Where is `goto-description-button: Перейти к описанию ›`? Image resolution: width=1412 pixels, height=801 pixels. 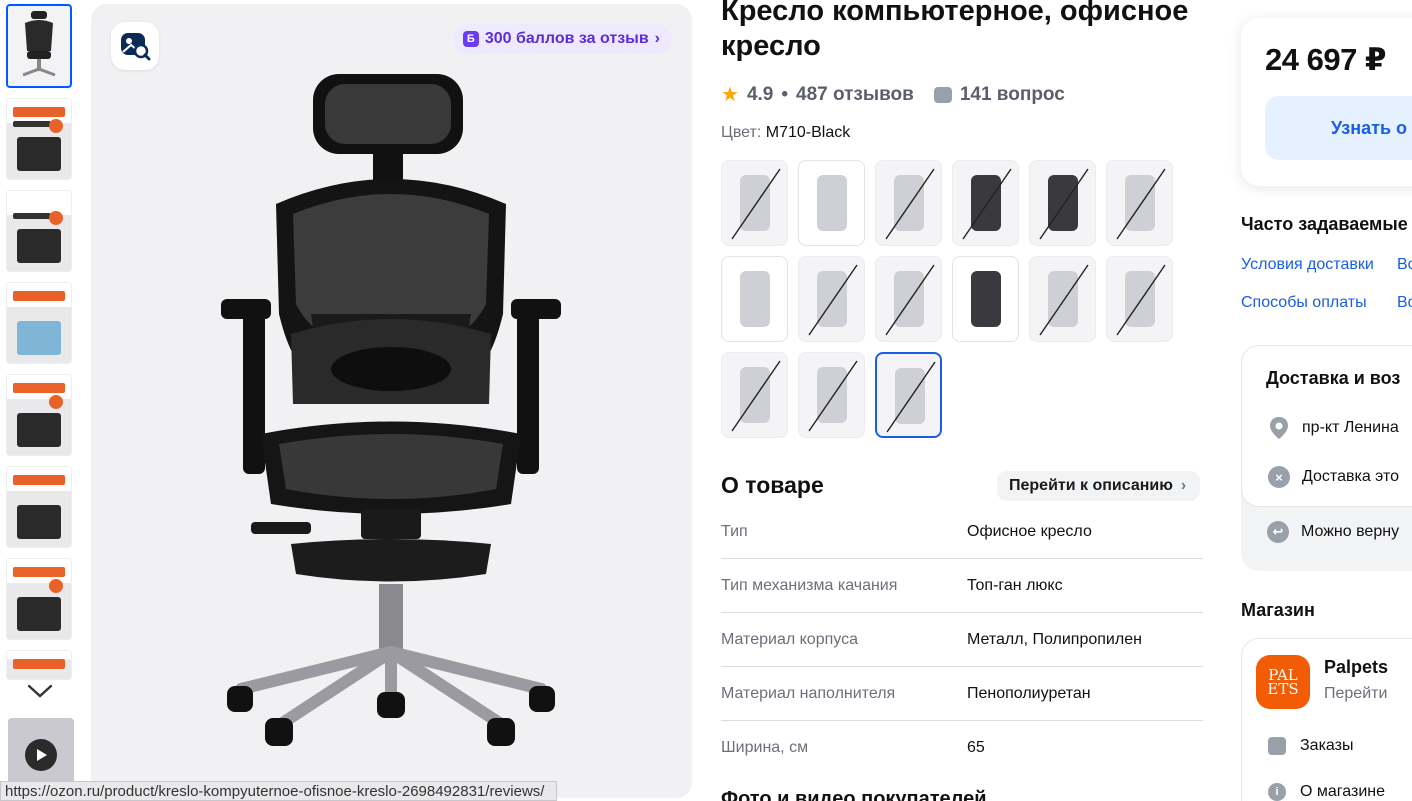 goto-description-button: Перейти к описанию › is located at coordinates (1099, 486).